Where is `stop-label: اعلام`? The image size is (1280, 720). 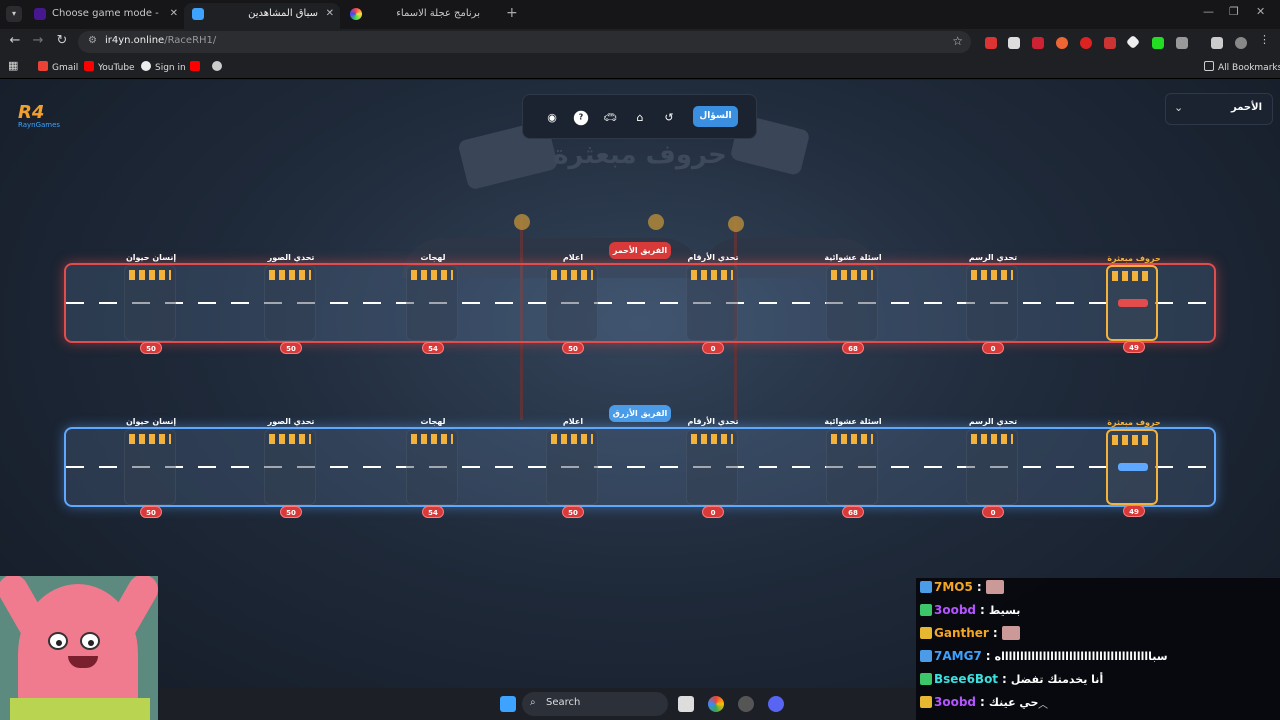 stop-label: اعلام is located at coordinates (573, 421).